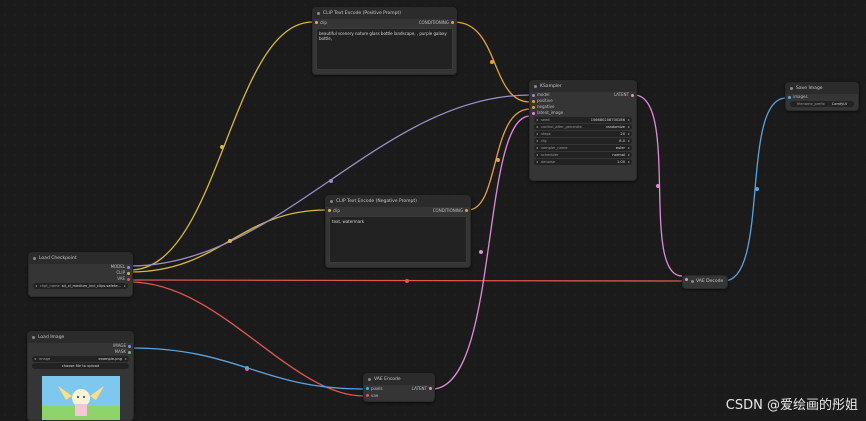 The width and height of the screenshot is (866, 421). Describe the element at coordinates (561, 127) in the screenshot. I see `widget-label: control_after_generate` at that location.